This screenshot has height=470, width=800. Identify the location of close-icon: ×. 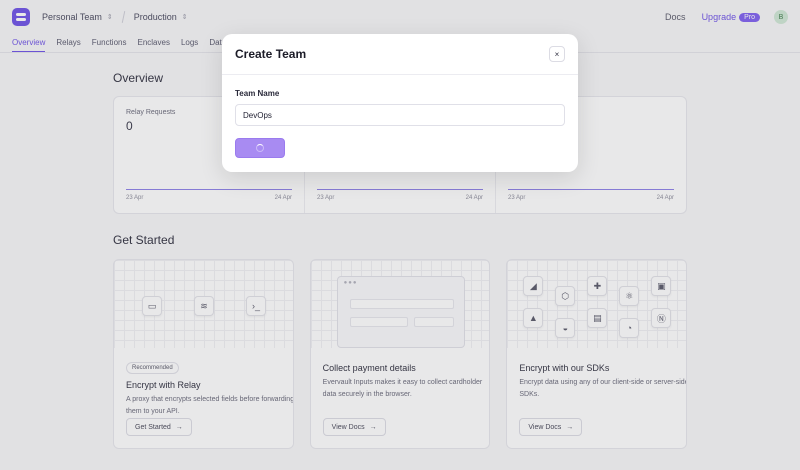
(557, 54).